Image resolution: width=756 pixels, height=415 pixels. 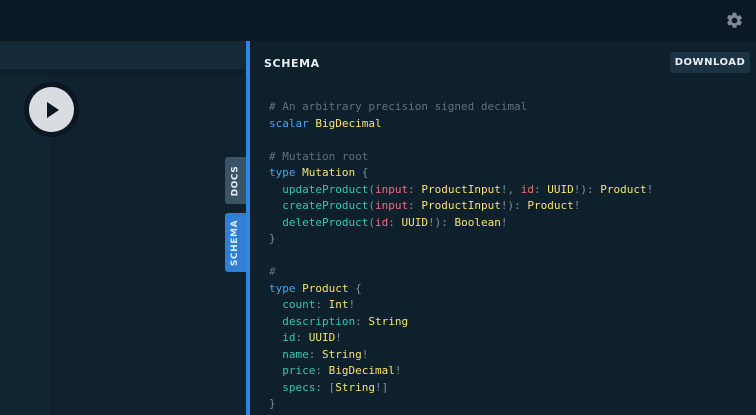 What do you see at coordinates (123, 73) in the screenshot?
I see `editor-tab-divider` at bounding box center [123, 73].